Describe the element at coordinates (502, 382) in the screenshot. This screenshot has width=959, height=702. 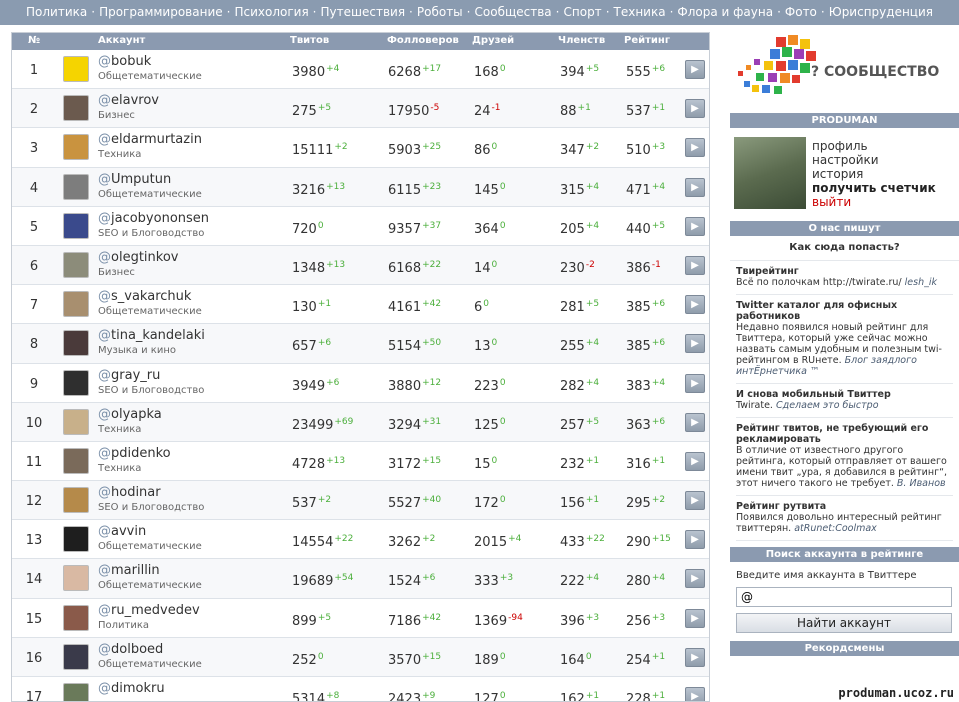
I see `friends-cell-delta: 0` at that location.